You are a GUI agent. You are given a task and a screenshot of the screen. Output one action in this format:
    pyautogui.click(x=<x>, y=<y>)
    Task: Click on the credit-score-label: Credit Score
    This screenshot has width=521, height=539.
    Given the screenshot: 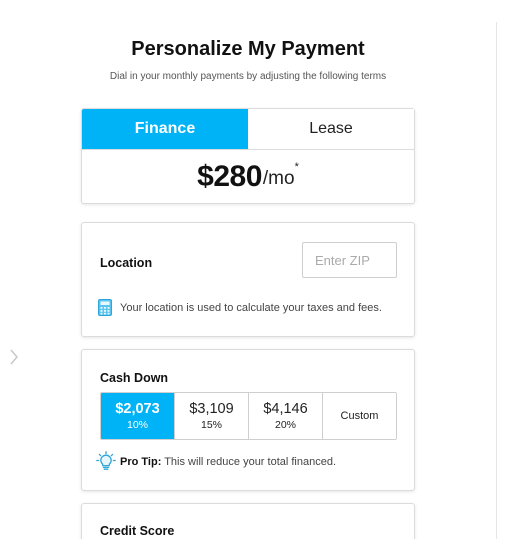 What is the action you would take?
    pyautogui.click(x=137, y=531)
    